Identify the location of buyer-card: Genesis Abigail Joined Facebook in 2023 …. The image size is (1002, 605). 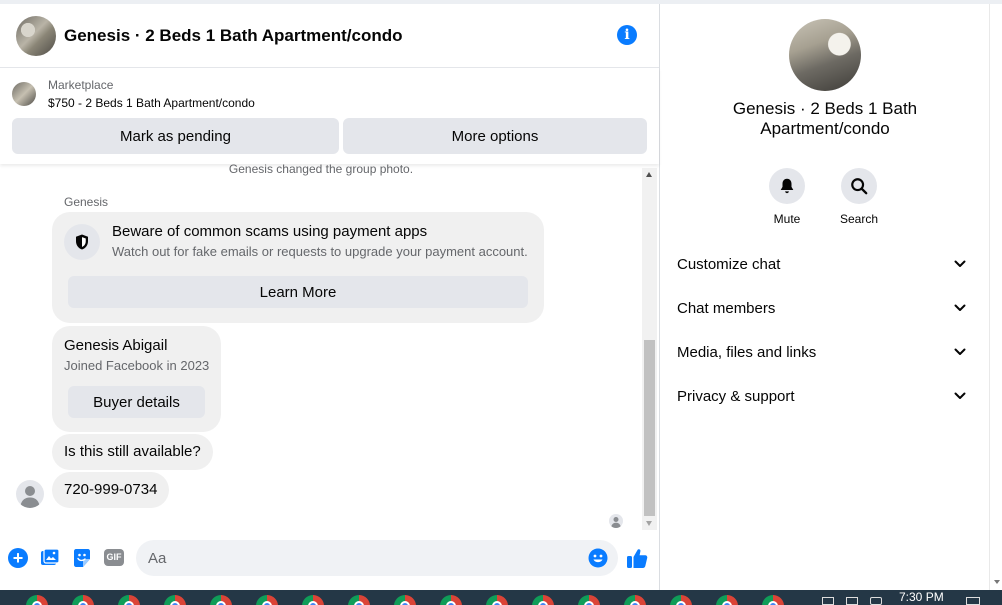
(136, 379).